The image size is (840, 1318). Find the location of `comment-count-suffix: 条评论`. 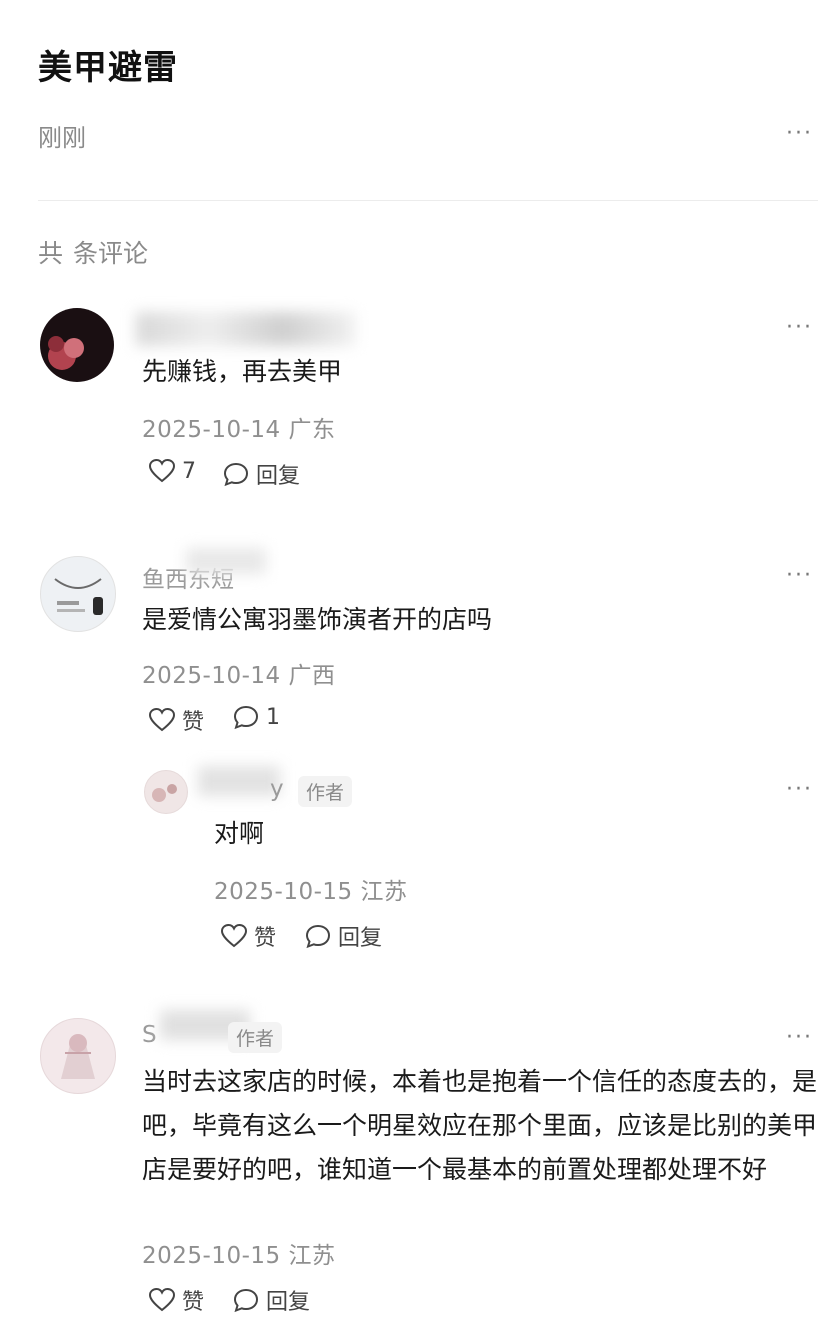

comment-count-suffix: 条评论 is located at coordinates (111, 253).